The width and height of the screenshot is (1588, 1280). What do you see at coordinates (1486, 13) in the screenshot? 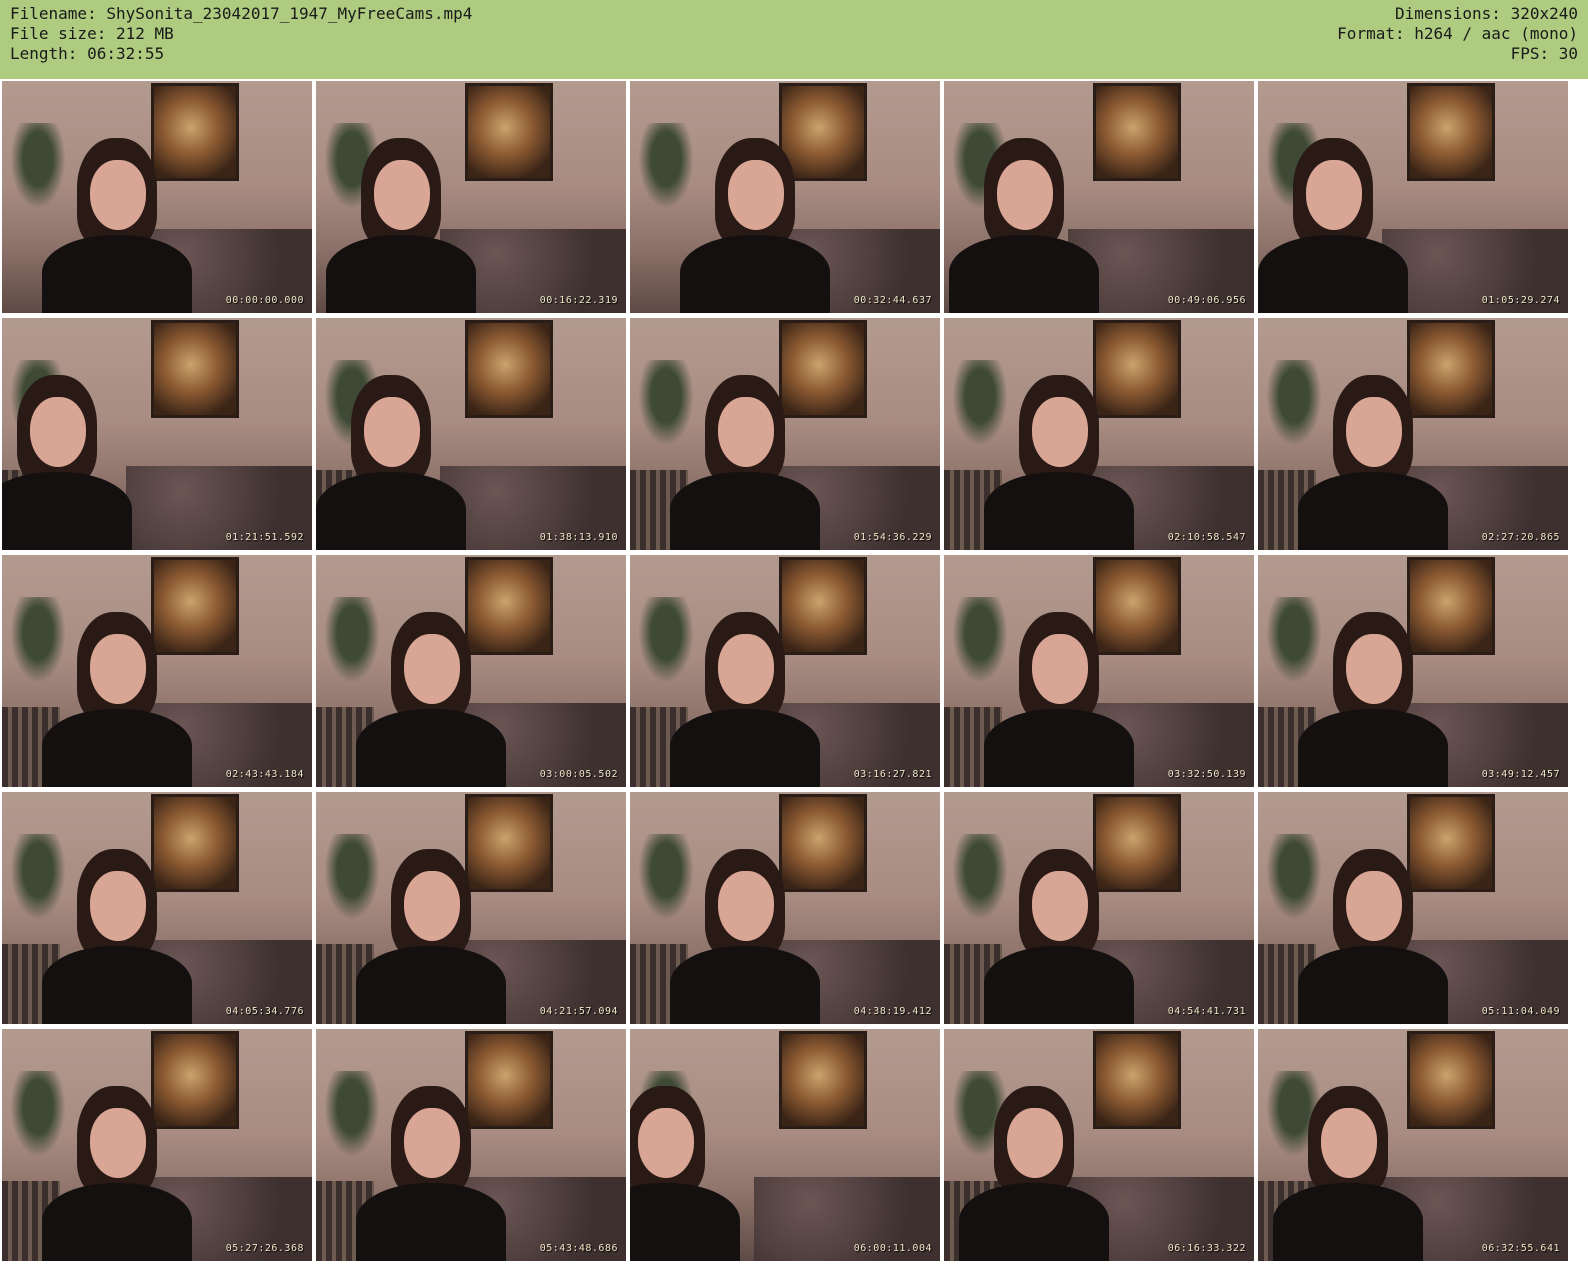
I see `dimensions-text: Dimensions: 320x240` at bounding box center [1486, 13].